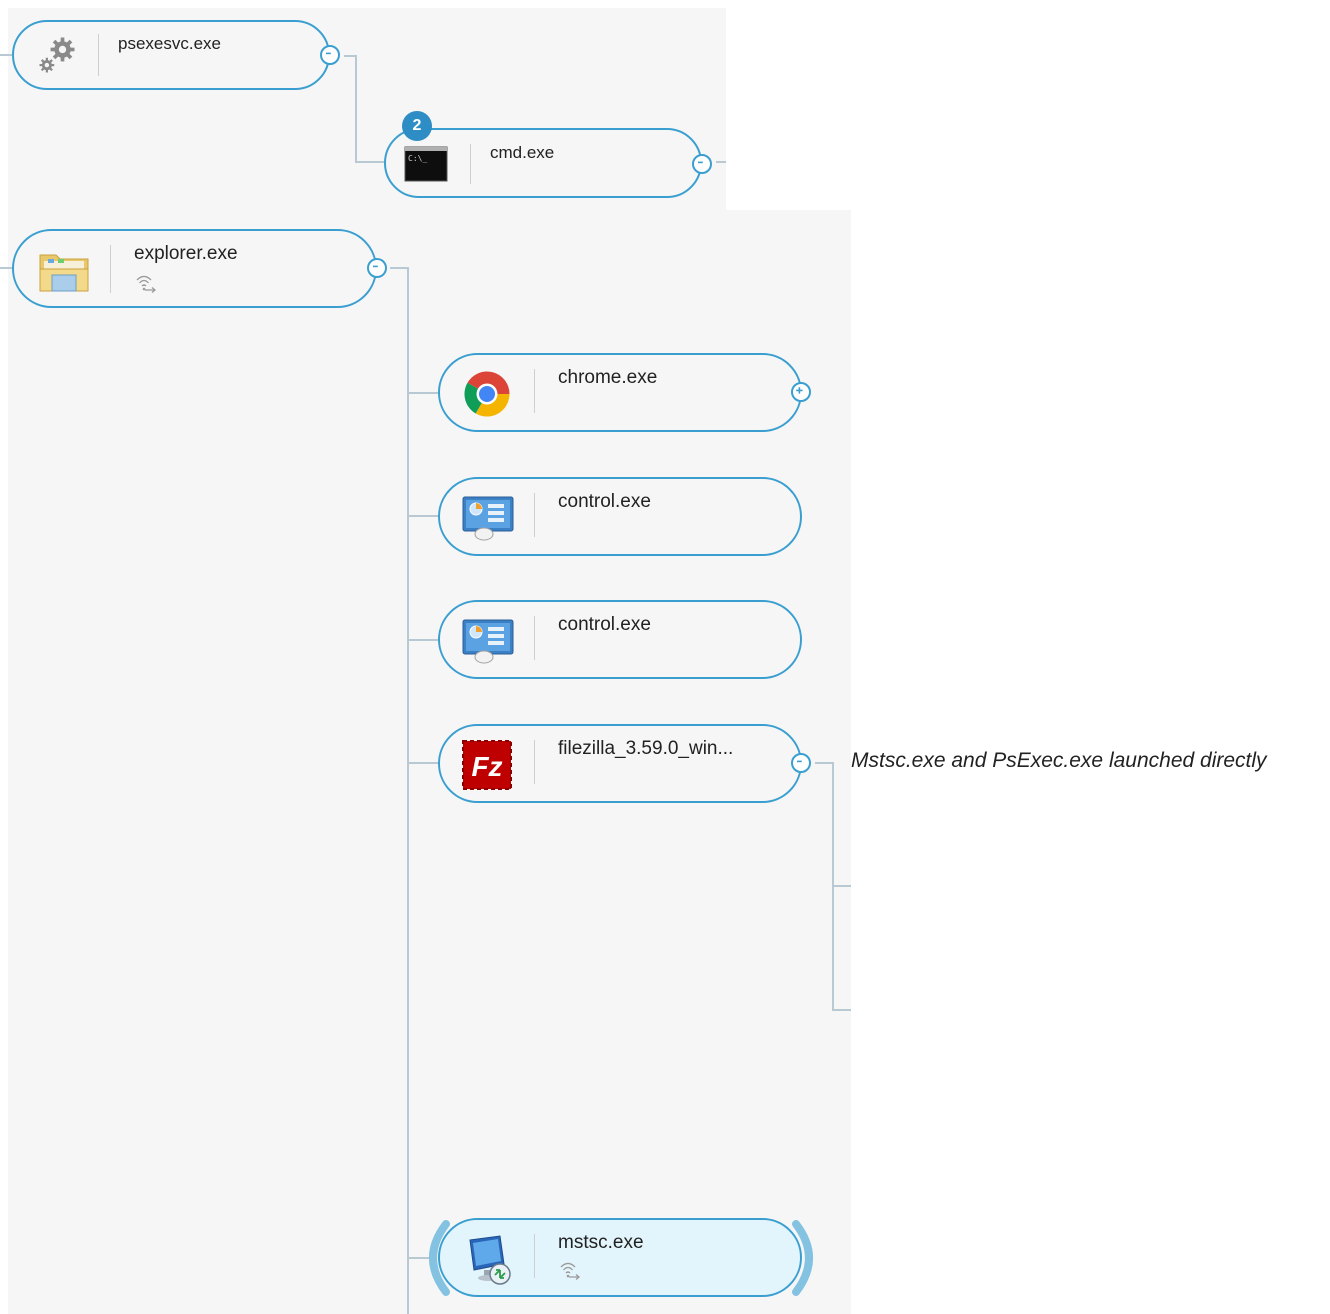 Image resolution: width=1330 pixels, height=1314 pixels. What do you see at coordinates (487, 394) in the screenshot?
I see `chrome-icon` at bounding box center [487, 394].